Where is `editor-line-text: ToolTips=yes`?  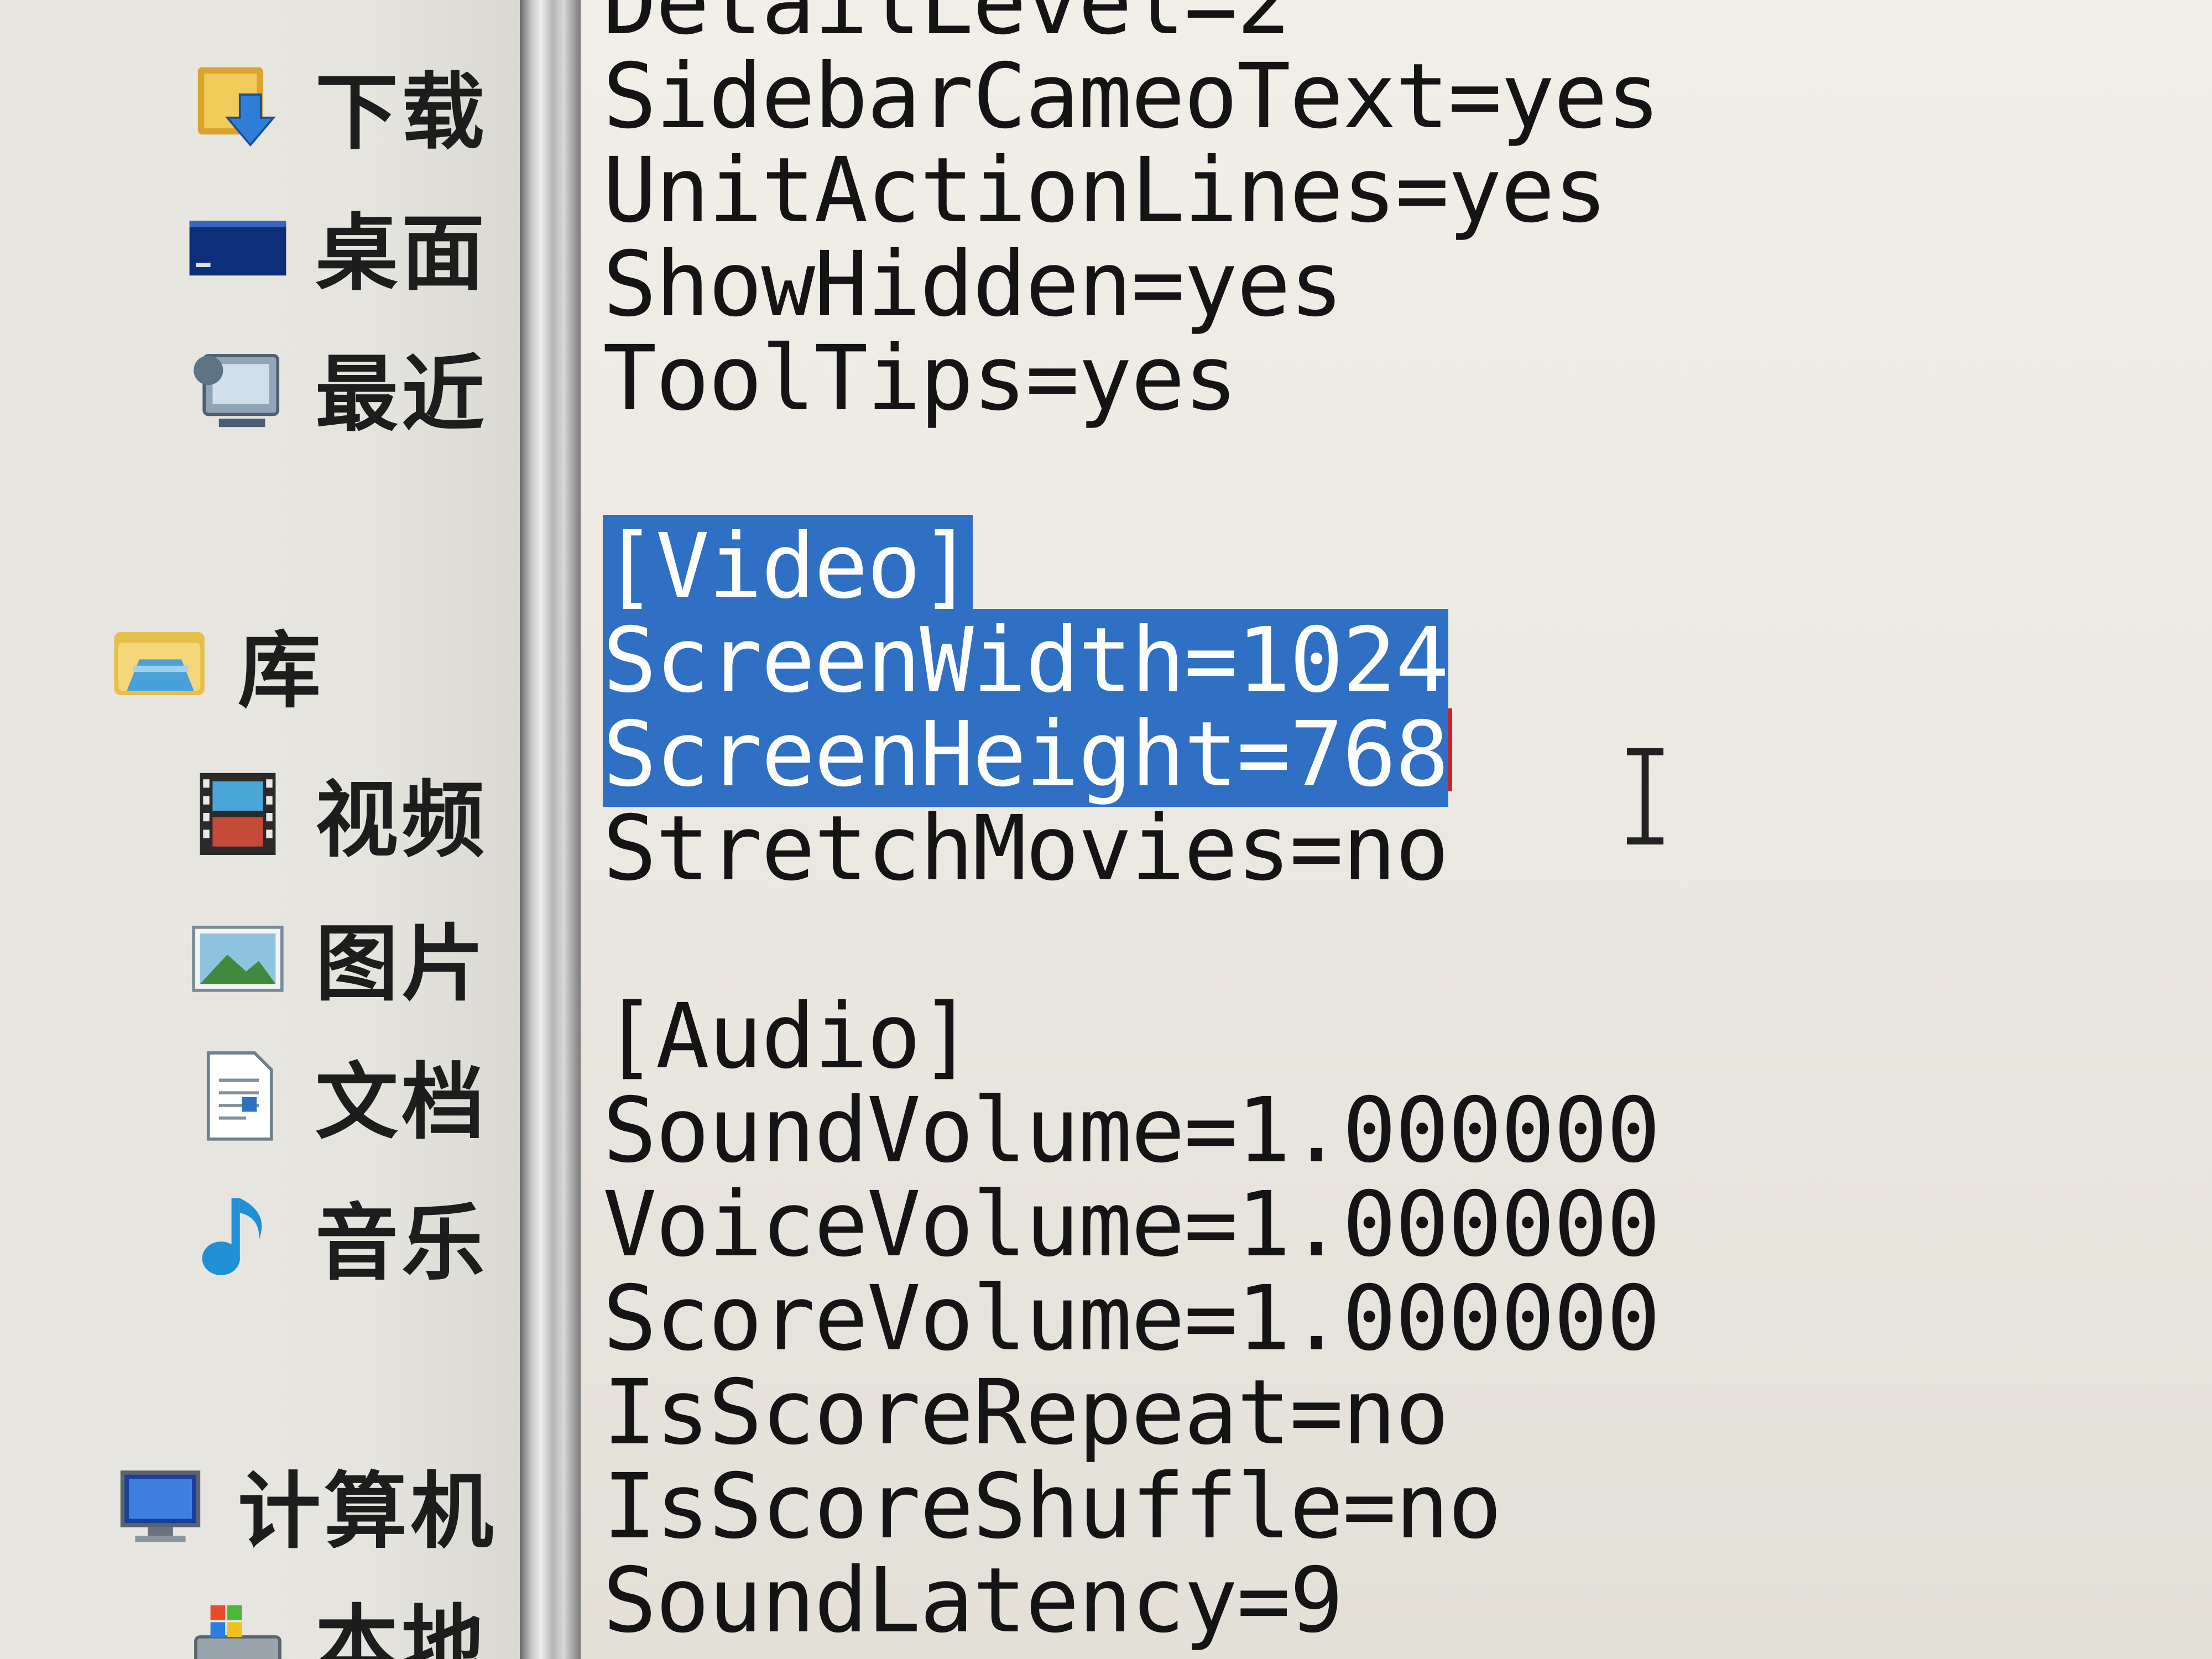
editor-line-text: ToolTips=yes is located at coordinates (921, 379).